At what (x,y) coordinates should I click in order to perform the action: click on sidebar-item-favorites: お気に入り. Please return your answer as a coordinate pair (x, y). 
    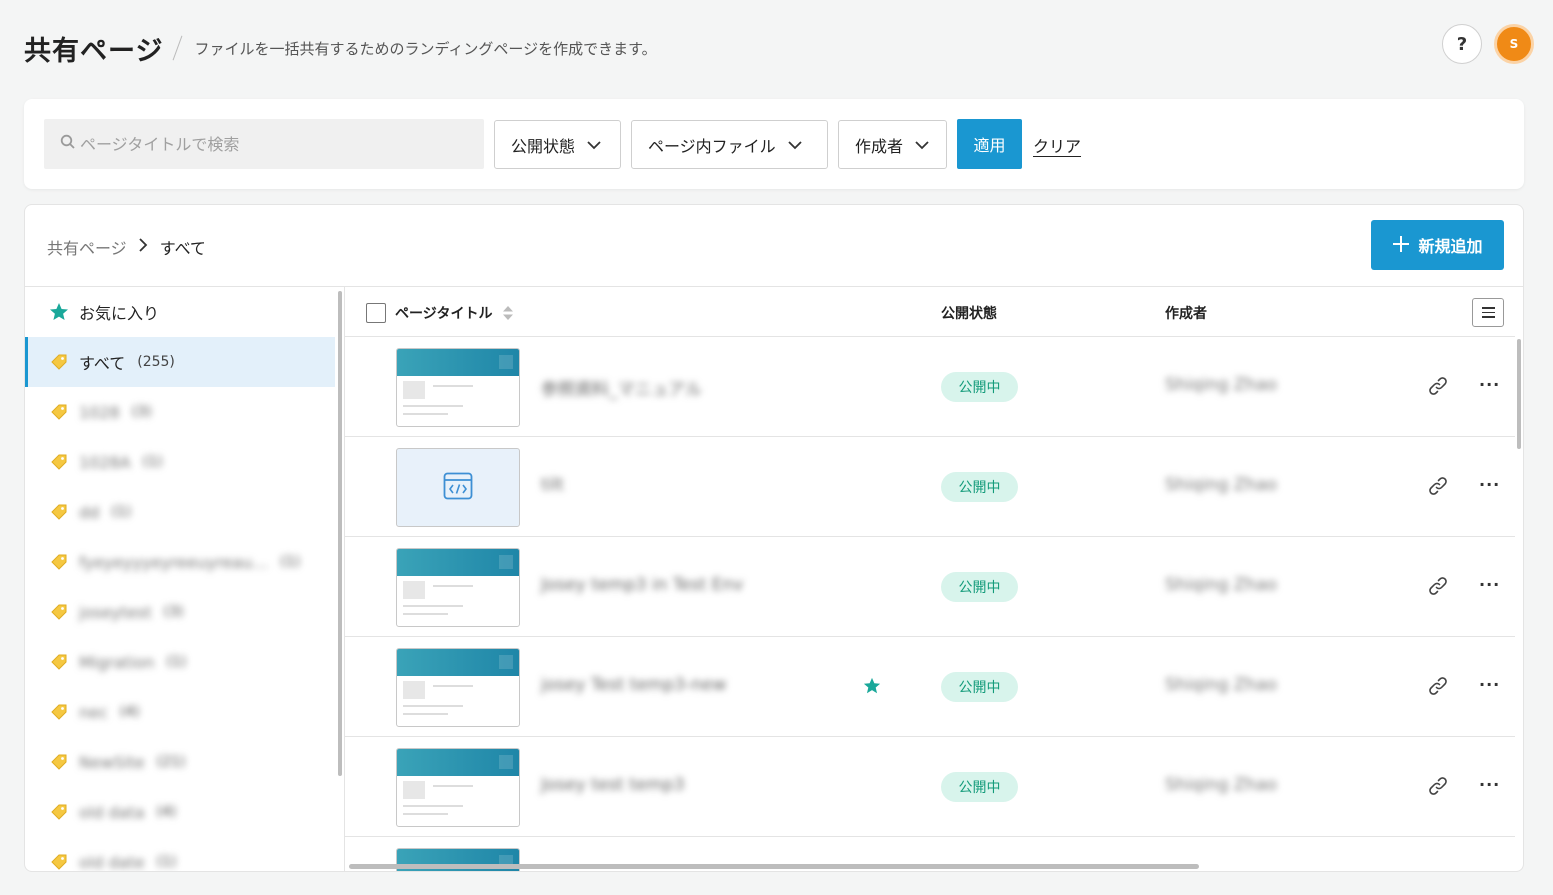
    Looking at the image, I should click on (180, 312).